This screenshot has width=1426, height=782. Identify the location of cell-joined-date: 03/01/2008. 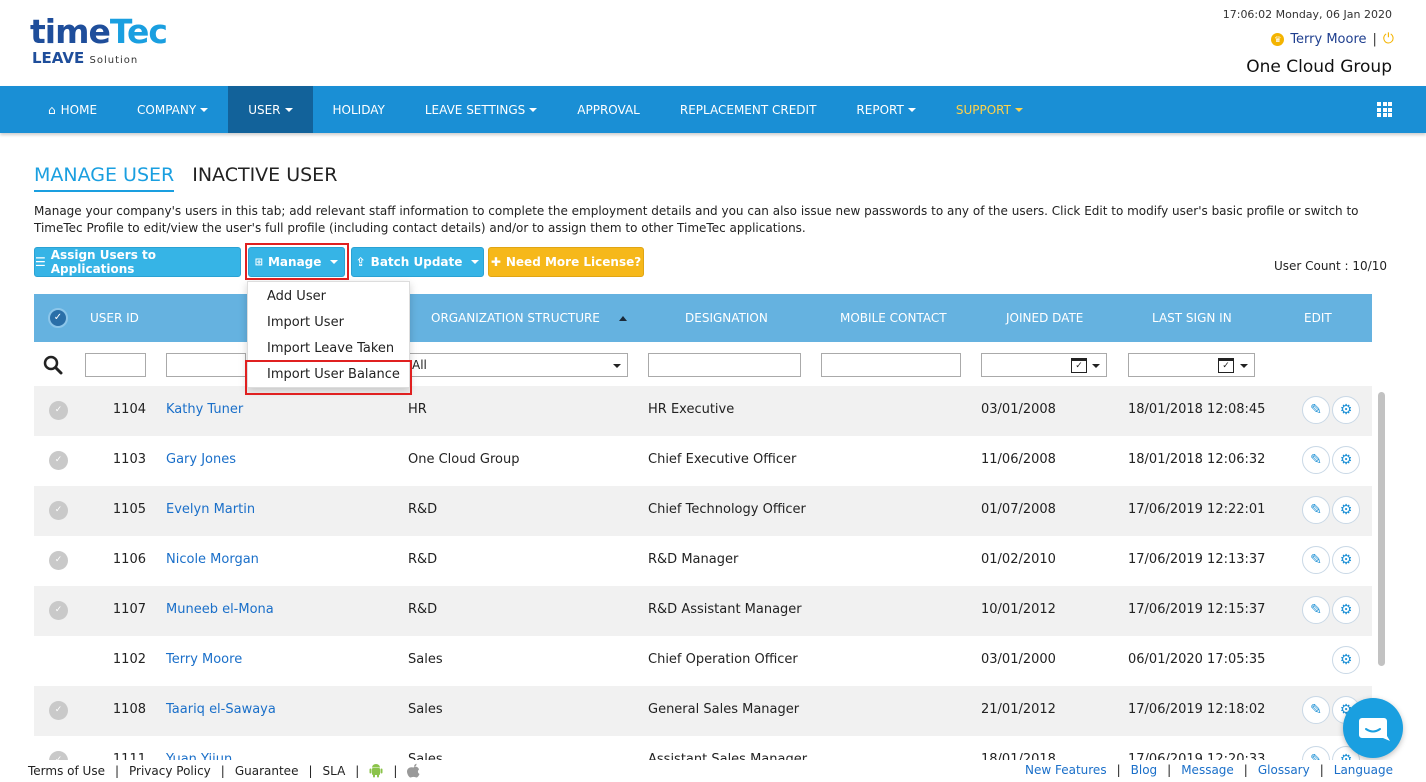
(1018, 409).